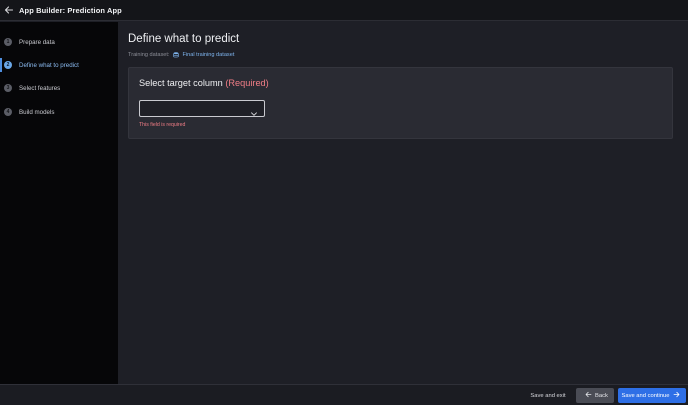 Image resolution: width=688 pixels, height=405 pixels. Describe the element at coordinates (645, 395) in the screenshot. I see `save-and-continue-label: Save and continue` at that location.